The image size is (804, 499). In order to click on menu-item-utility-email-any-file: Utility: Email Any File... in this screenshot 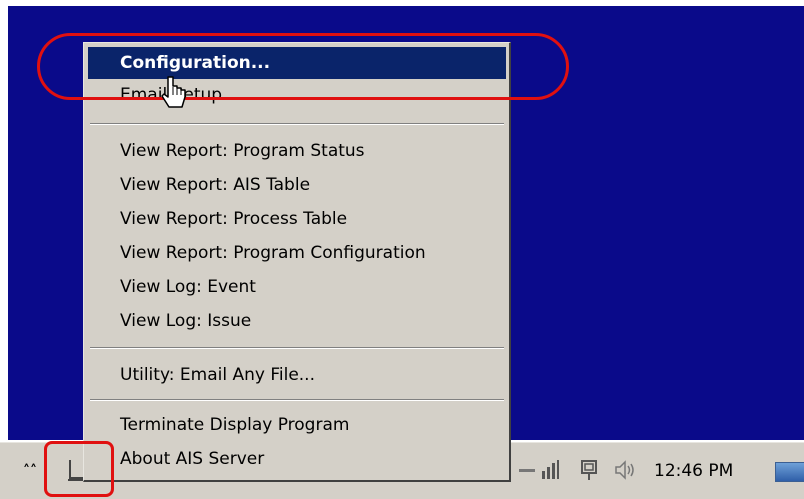, I will do `click(297, 375)`.